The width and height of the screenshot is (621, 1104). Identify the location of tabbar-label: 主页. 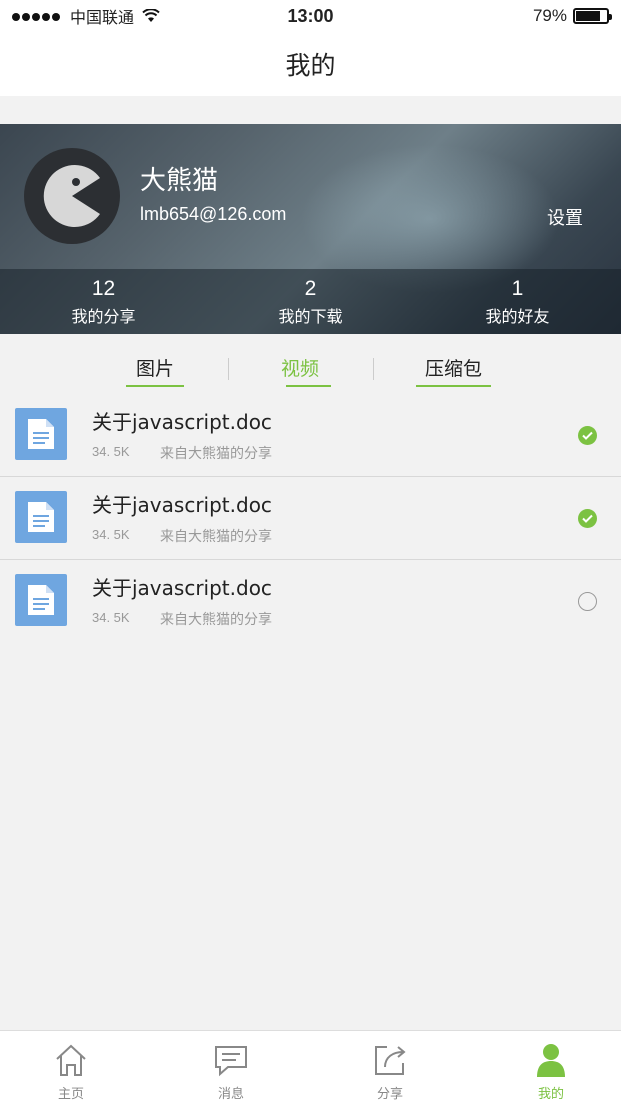
(70, 1094).